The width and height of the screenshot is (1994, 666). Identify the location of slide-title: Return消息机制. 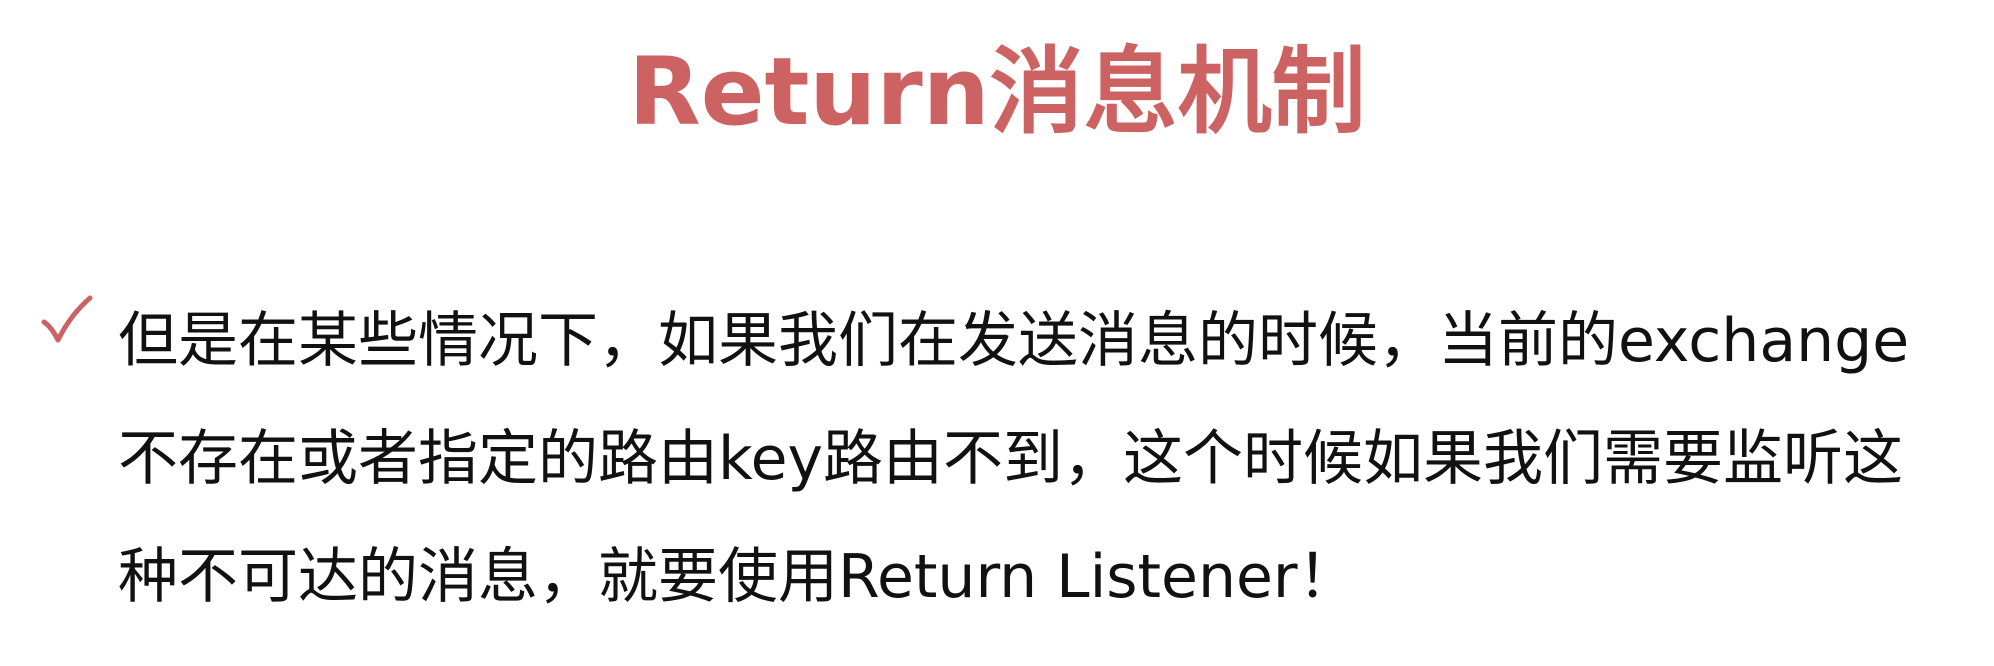
(997, 92).